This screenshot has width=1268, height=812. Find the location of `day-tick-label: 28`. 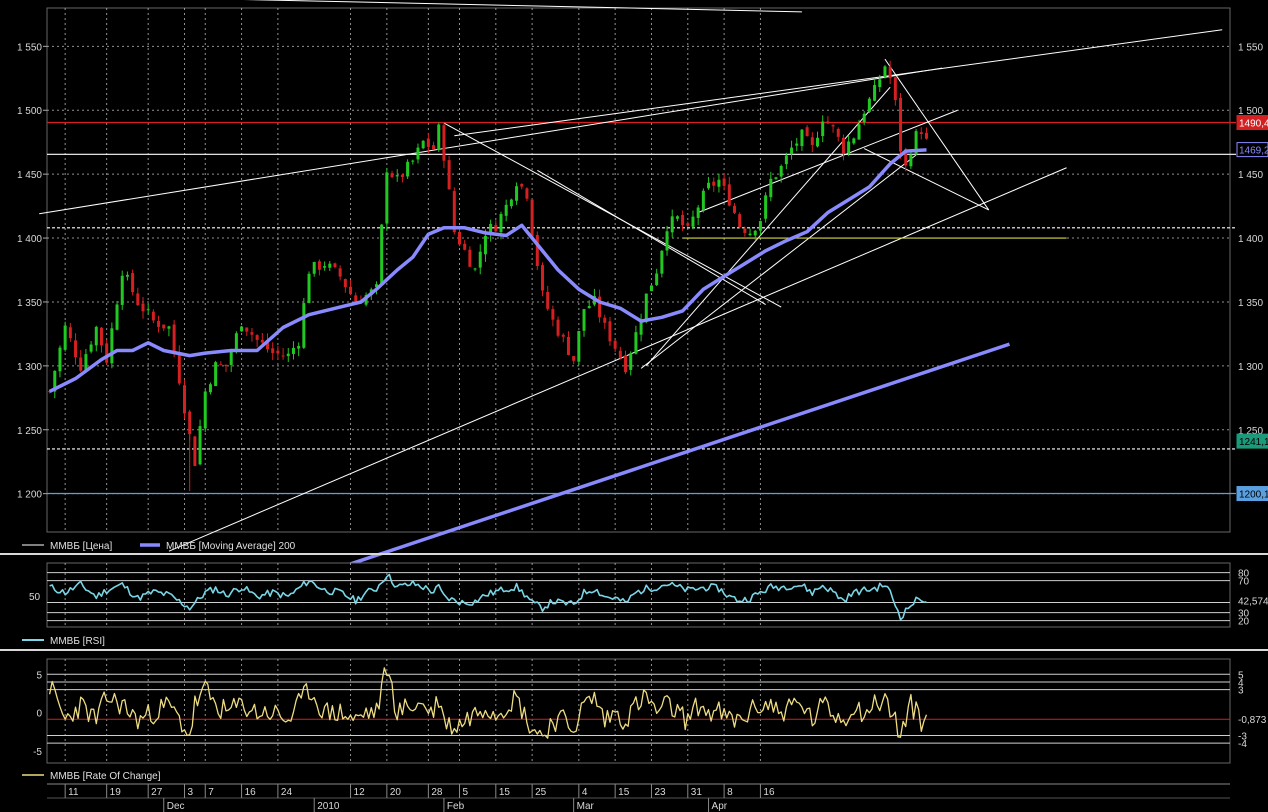

day-tick-label: 28 is located at coordinates (437, 792).